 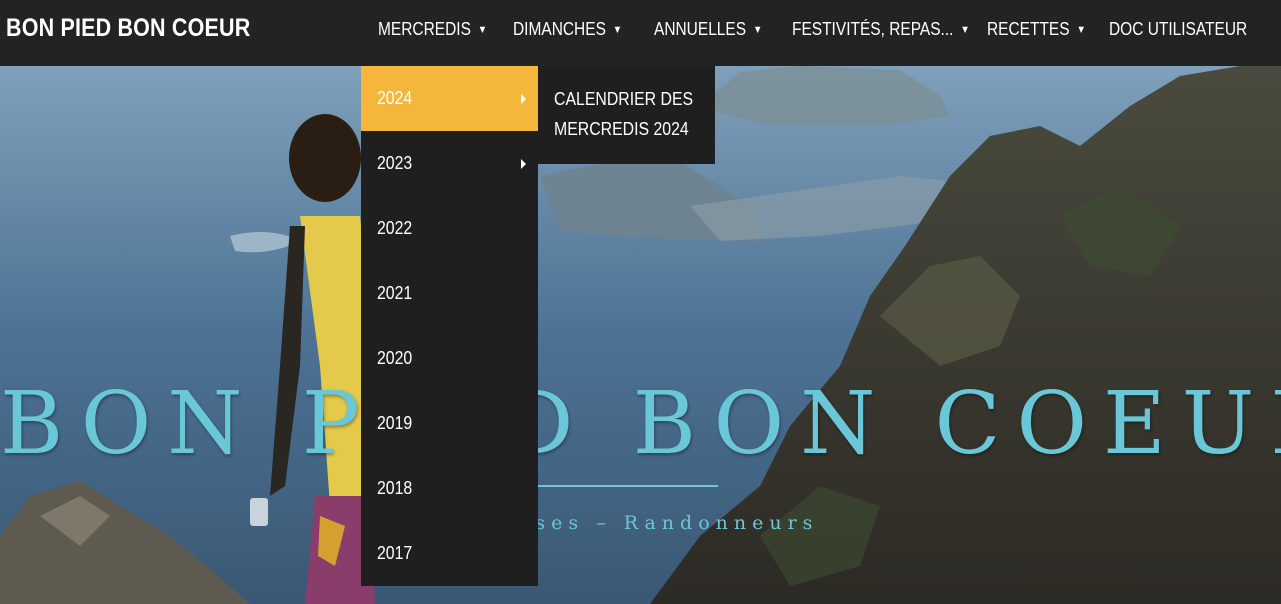 What do you see at coordinates (395, 423) in the screenshot?
I see `menu-item-label: 2019` at bounding box center [395, 423].